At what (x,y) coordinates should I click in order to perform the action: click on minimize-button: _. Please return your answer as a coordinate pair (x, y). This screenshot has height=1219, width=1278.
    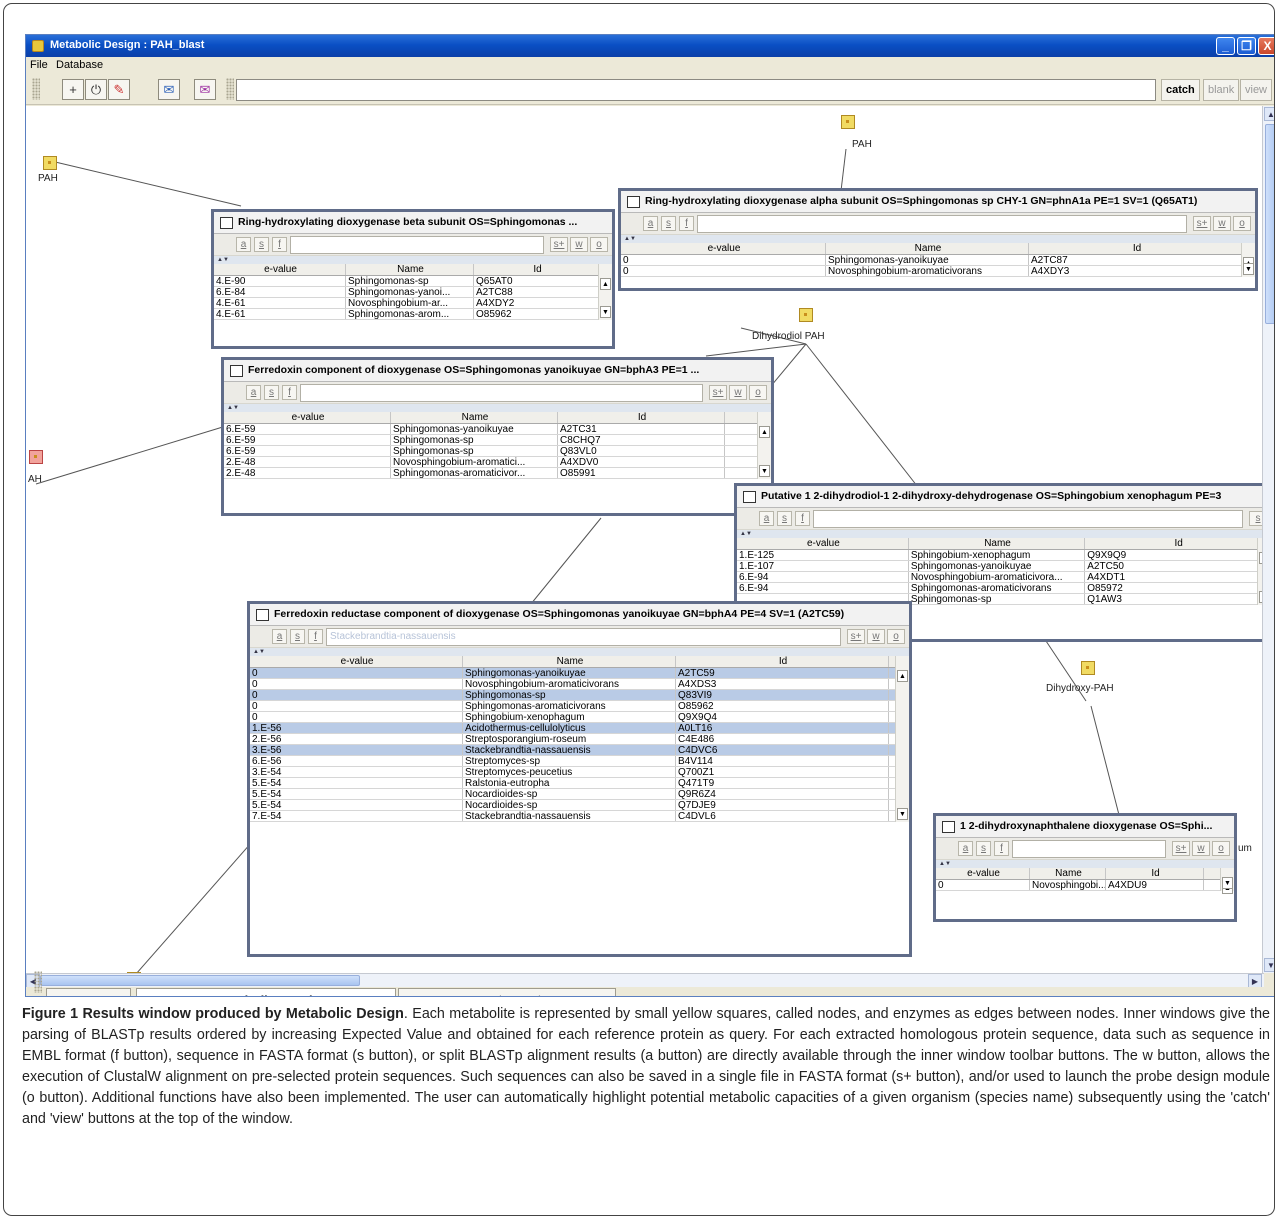
    Looking at the image, I should click on (1225, 46).